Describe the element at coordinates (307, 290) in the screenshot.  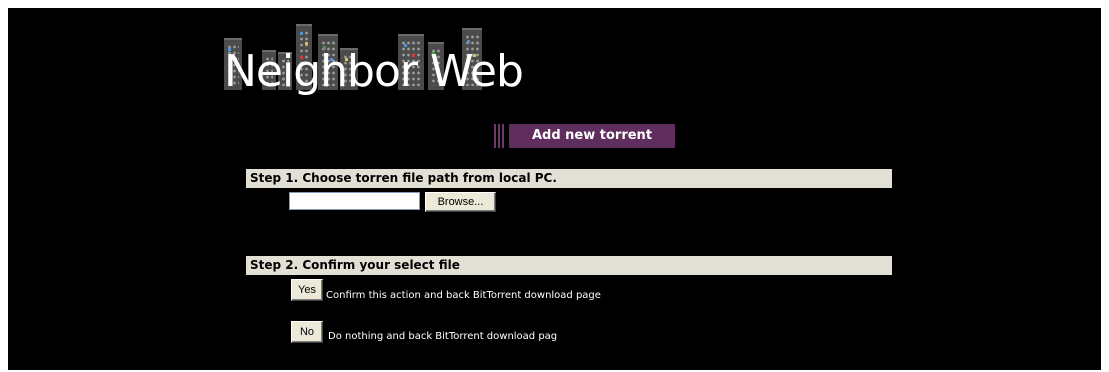
I see `yes-button: Yes` at that location.